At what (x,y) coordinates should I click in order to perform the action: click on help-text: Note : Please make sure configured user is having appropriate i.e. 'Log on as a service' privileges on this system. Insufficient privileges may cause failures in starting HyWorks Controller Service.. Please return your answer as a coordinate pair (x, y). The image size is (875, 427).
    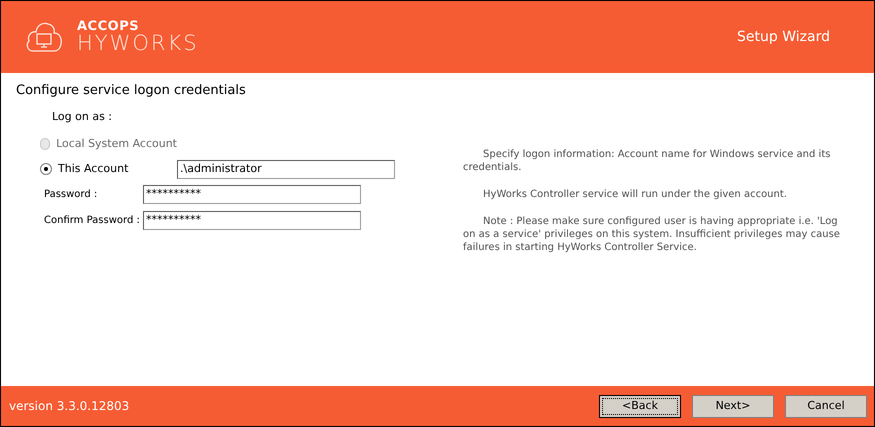
    Looking at the image, I should click on (652, 234).